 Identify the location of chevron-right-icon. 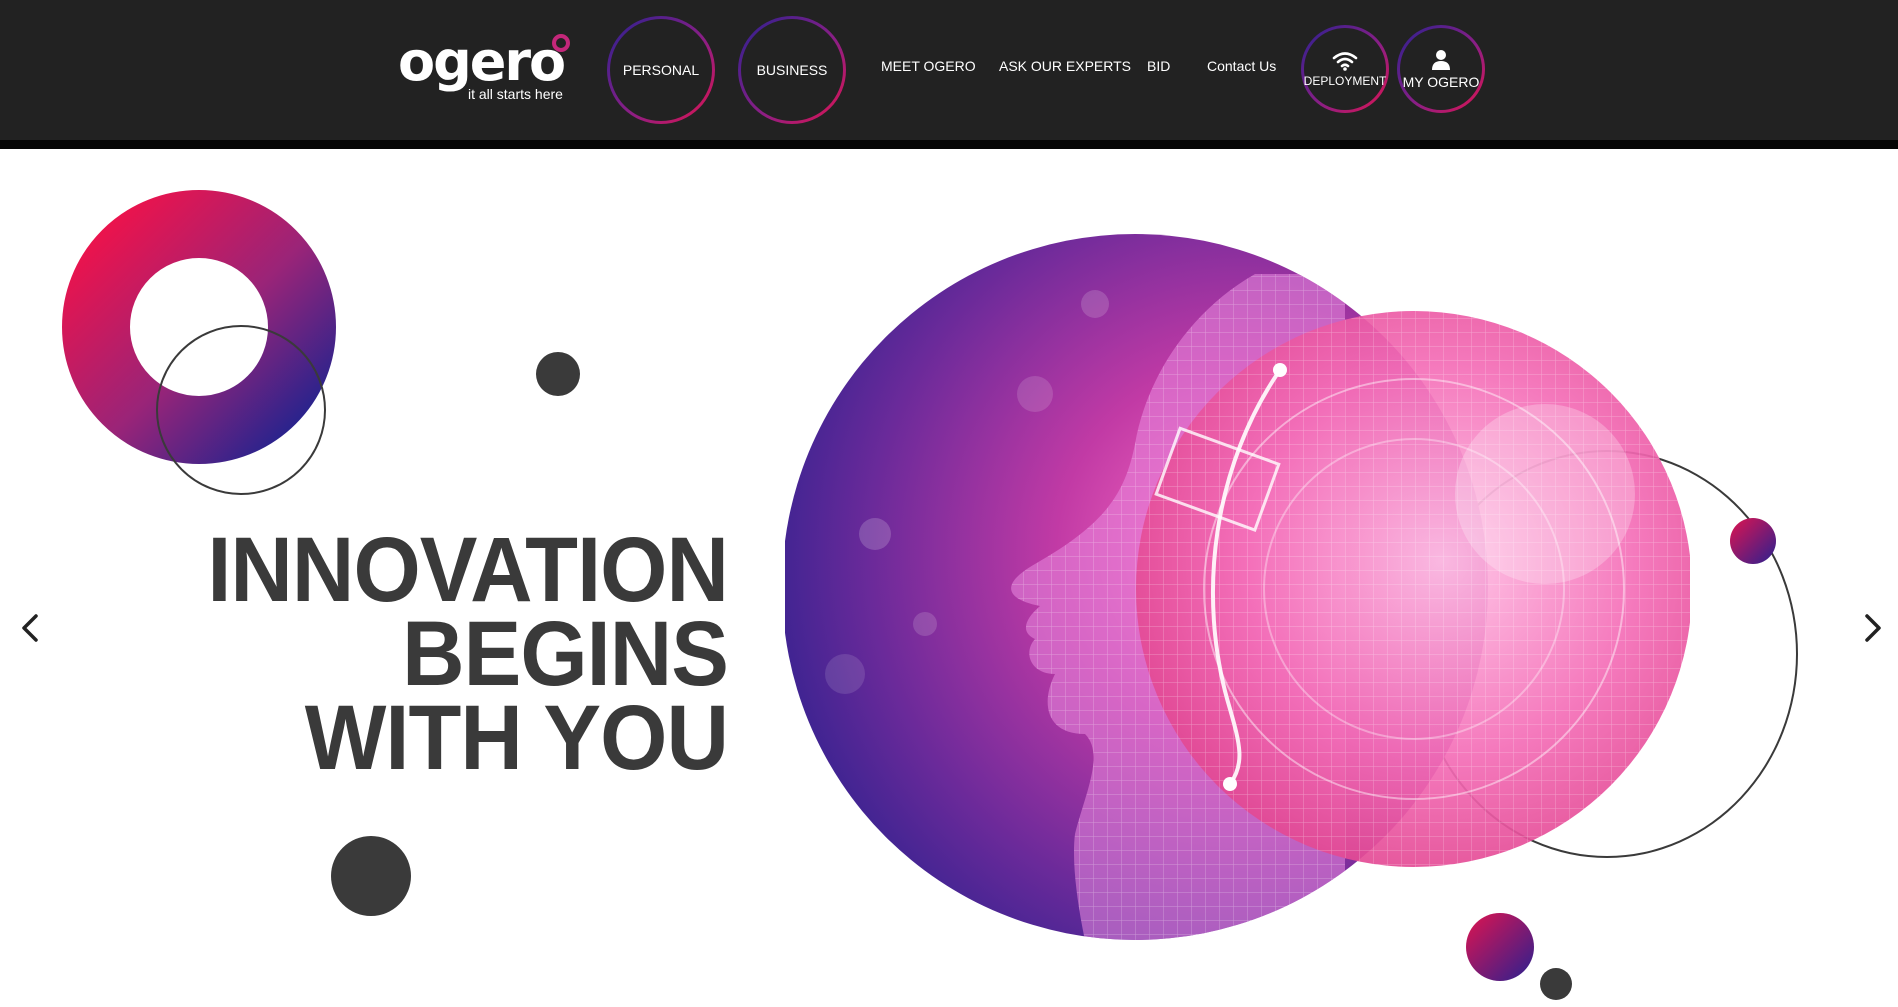
(1873, 630).